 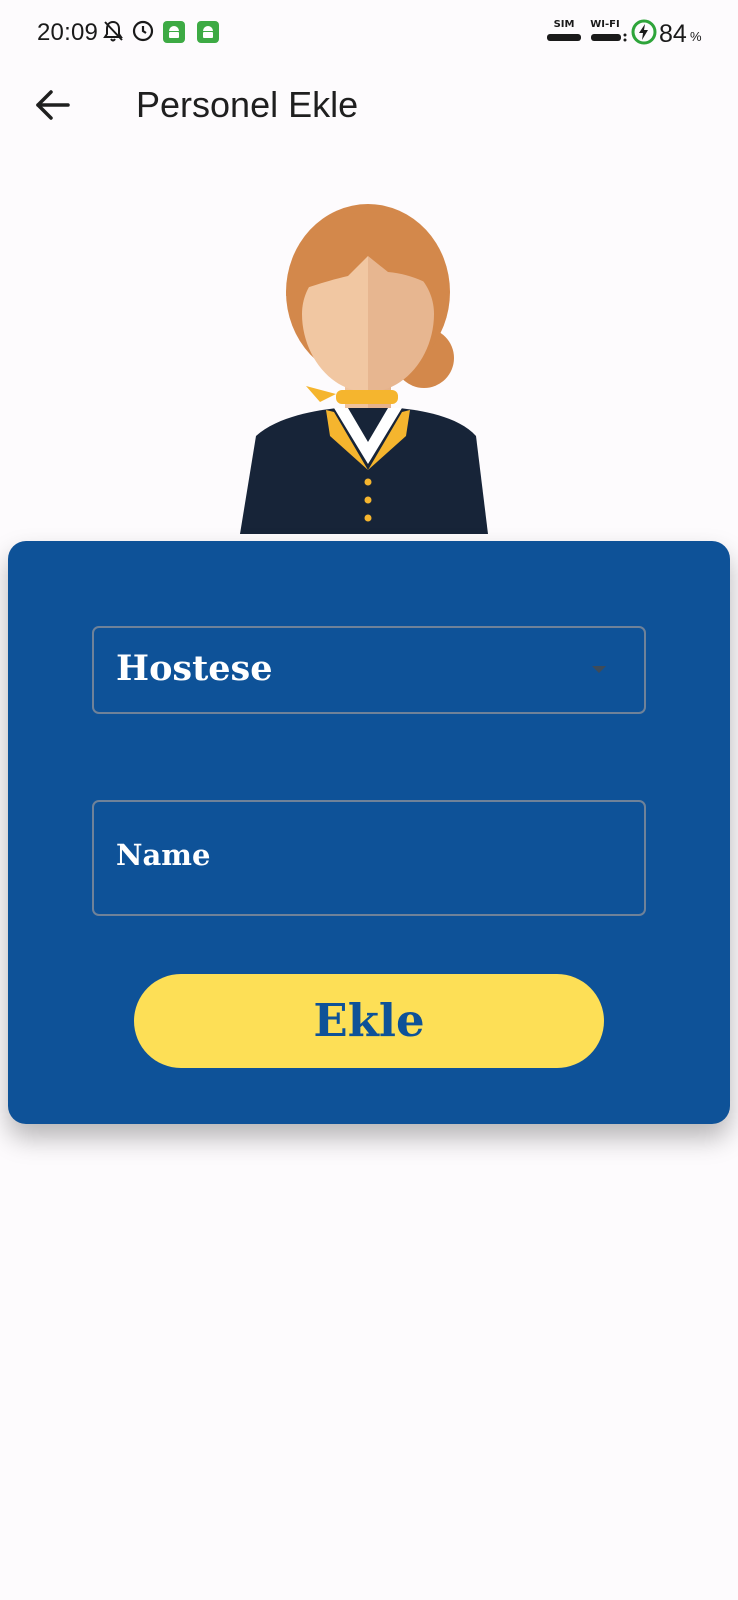 I want to click on battery-charging-icon, so click(x=644, y=32).